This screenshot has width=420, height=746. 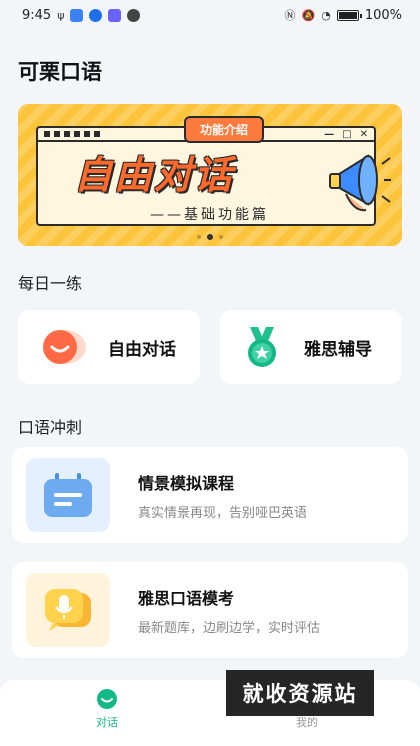 I want to click on scenario-course-thumb, so click(x=68, y=495).